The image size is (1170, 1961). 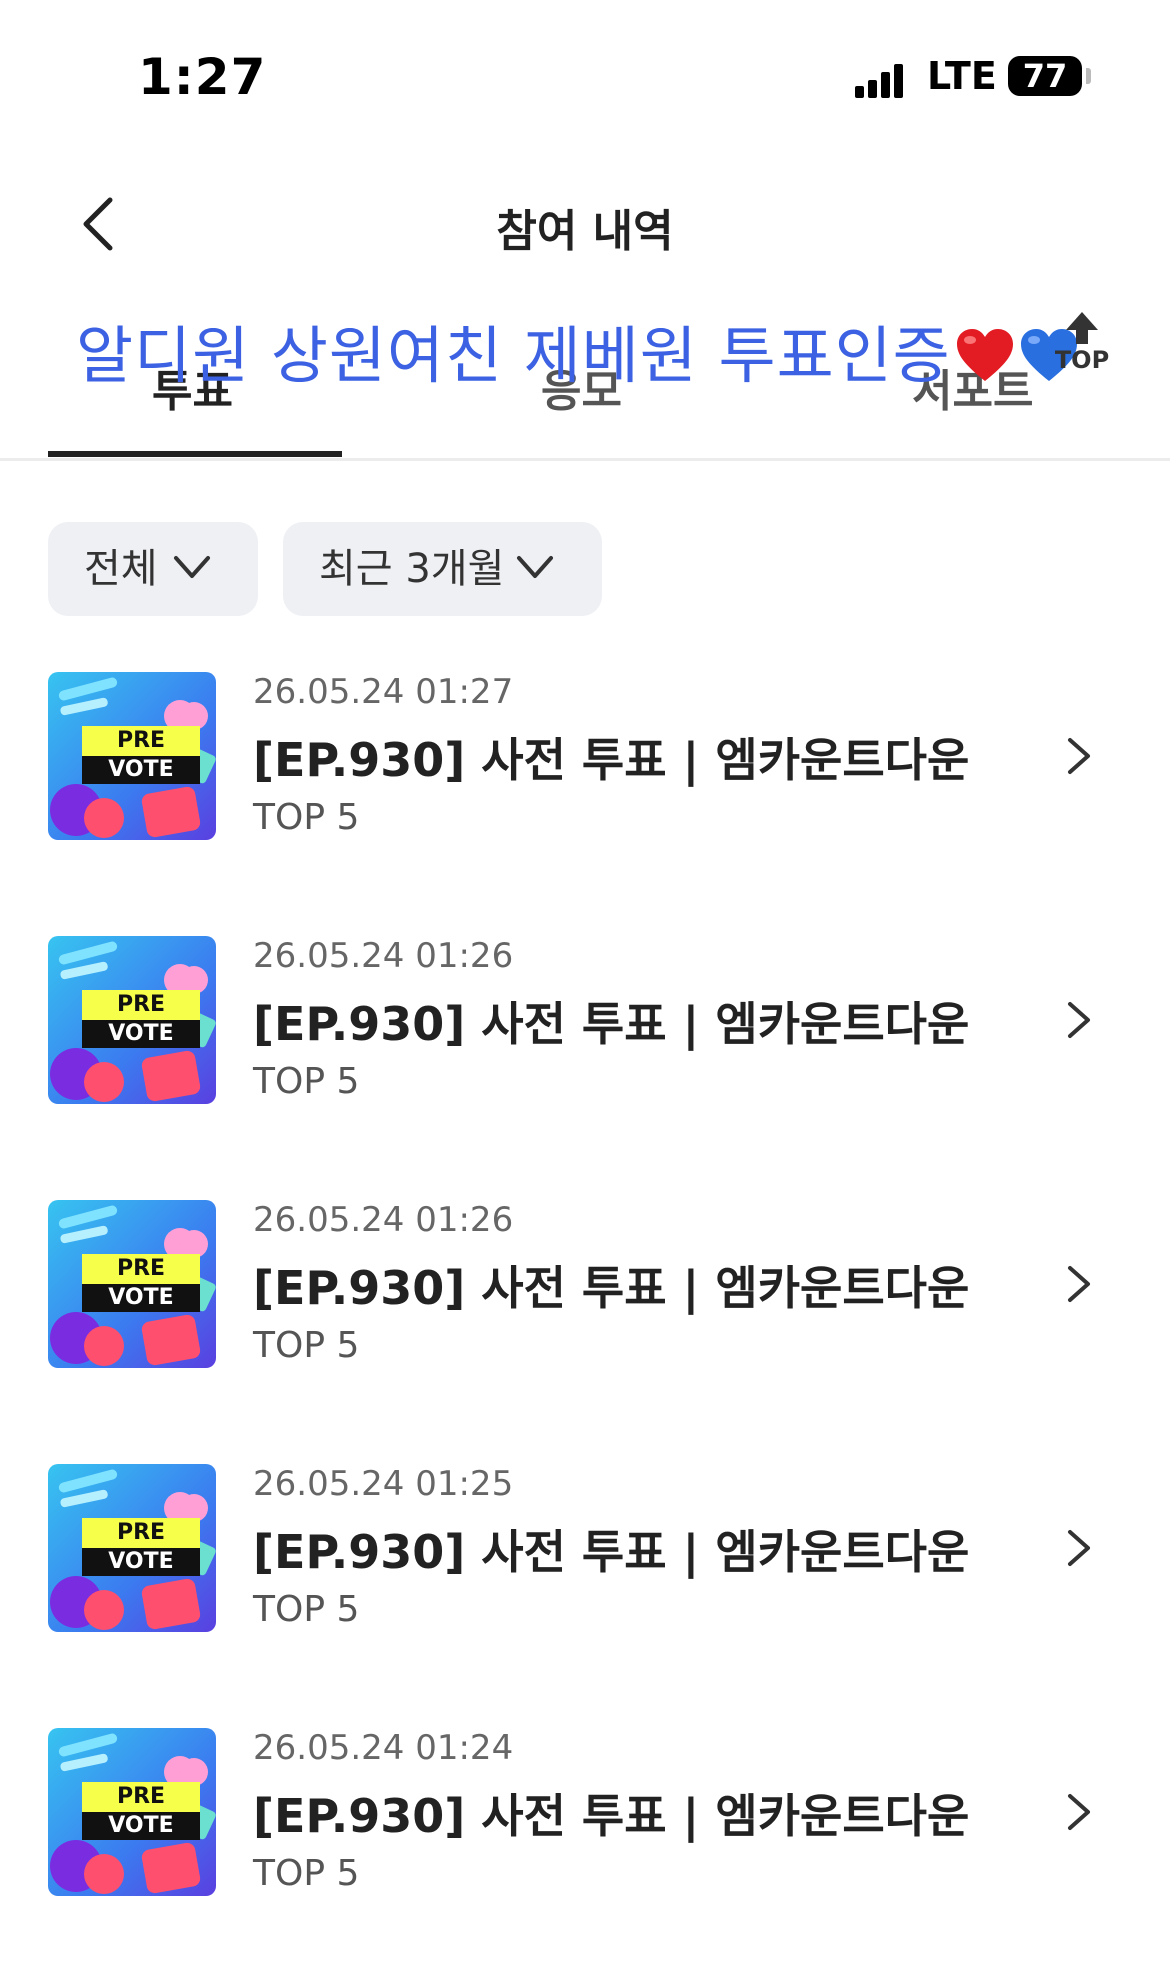 What do you see at coordinates (412, 569) in the screenshot?
I see `period-filter-label: 최근 3개월` at bounding box center [412, 569].